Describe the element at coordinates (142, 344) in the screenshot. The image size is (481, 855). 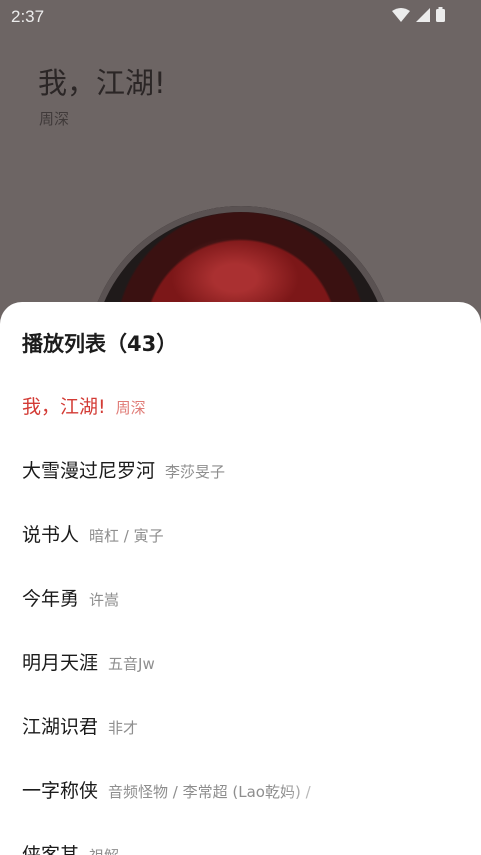
I see `playlist-count: （43）` at that location.